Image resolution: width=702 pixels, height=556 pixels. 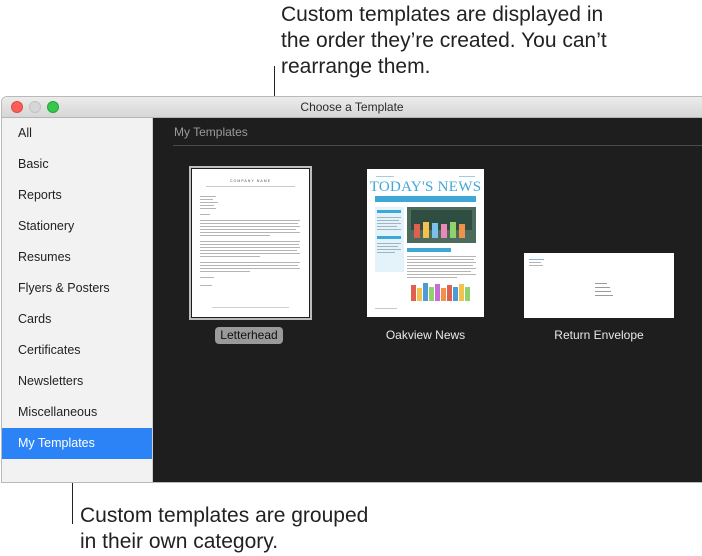 I want to click on section-title: My Templates, so click(x=211, y=132).